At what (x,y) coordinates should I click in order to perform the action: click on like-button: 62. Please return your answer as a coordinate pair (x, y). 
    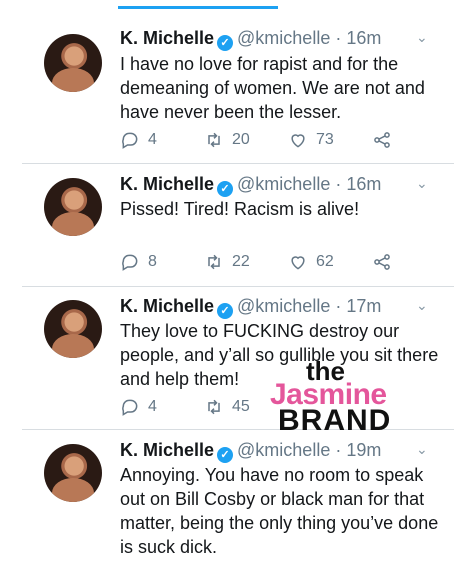
    Looking at the image, I should click on (311, 262).